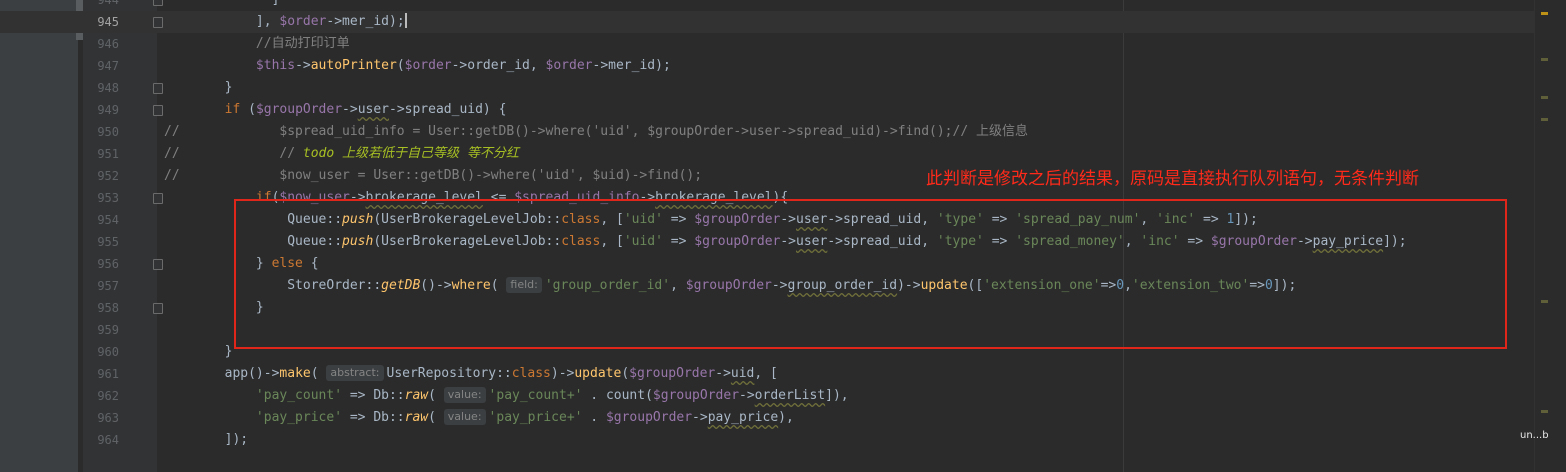 This screenshot has height=472, width=1566. I want to click on code-token: ->mer_id);, so click(631, 65).